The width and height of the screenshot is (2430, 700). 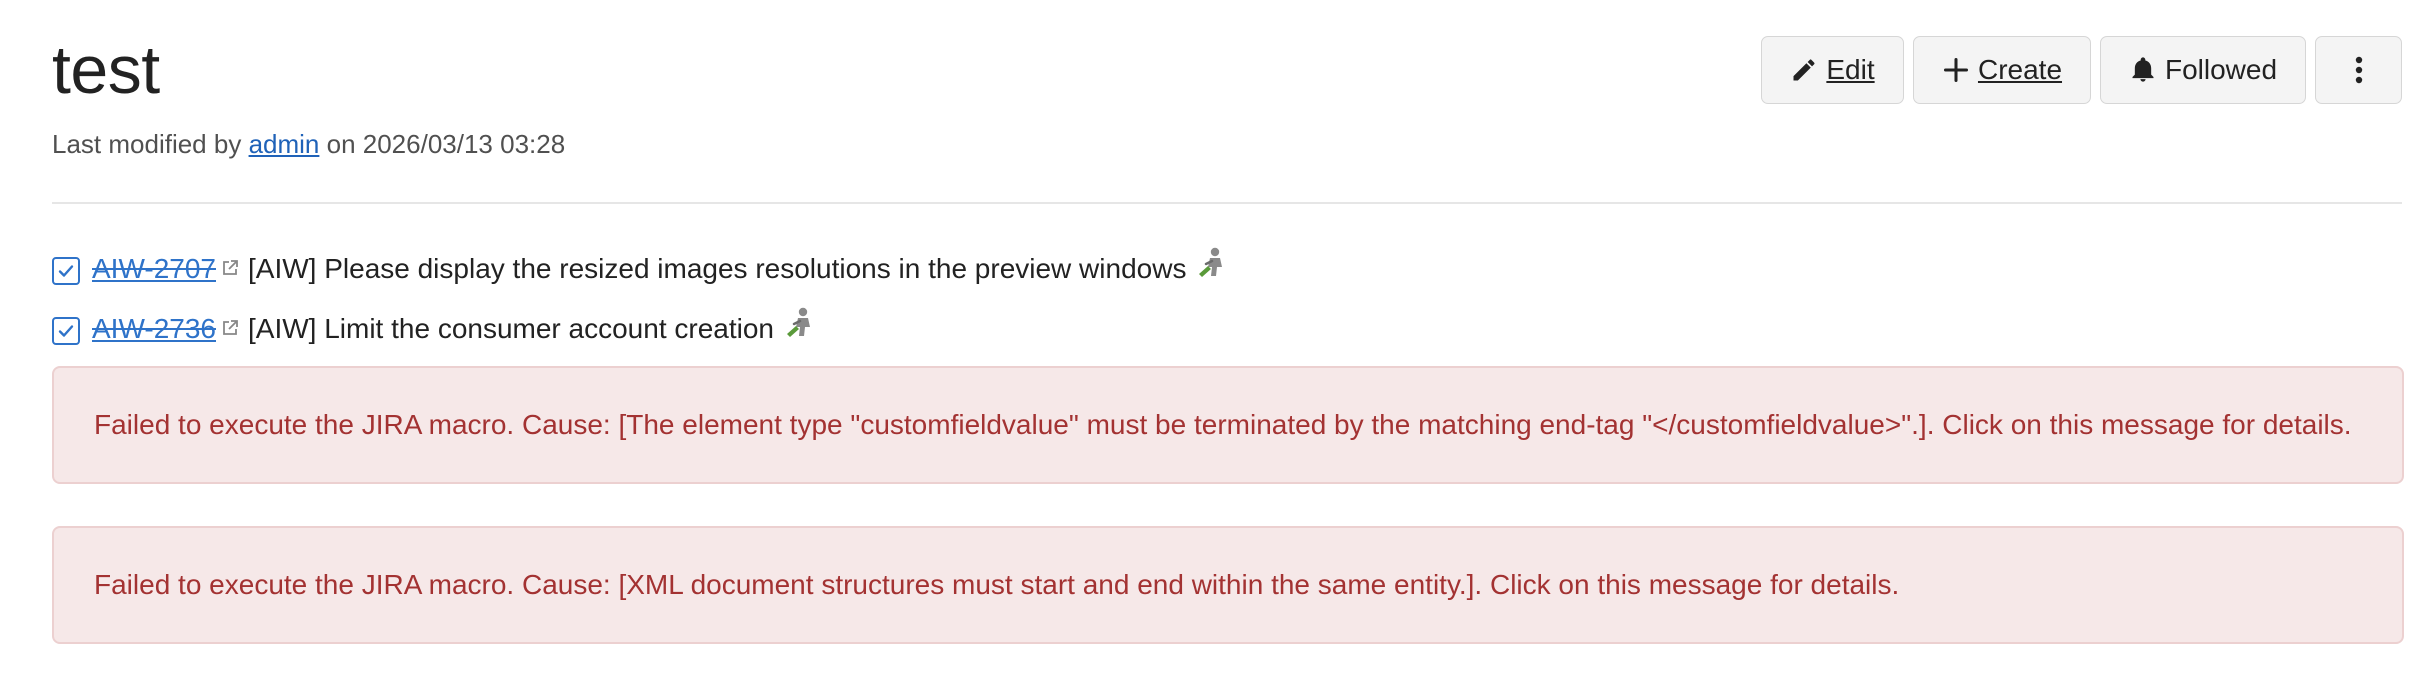 I want to click on page-title: test, so click(x=106, y=70).